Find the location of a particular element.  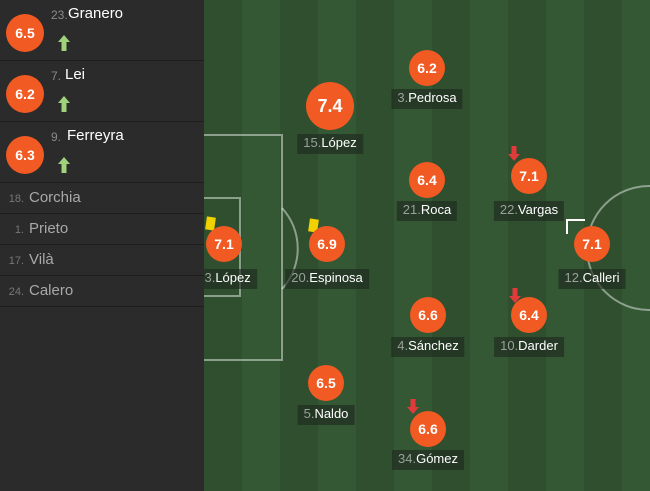

player-number: 15. is located at coordinates (312, 142).